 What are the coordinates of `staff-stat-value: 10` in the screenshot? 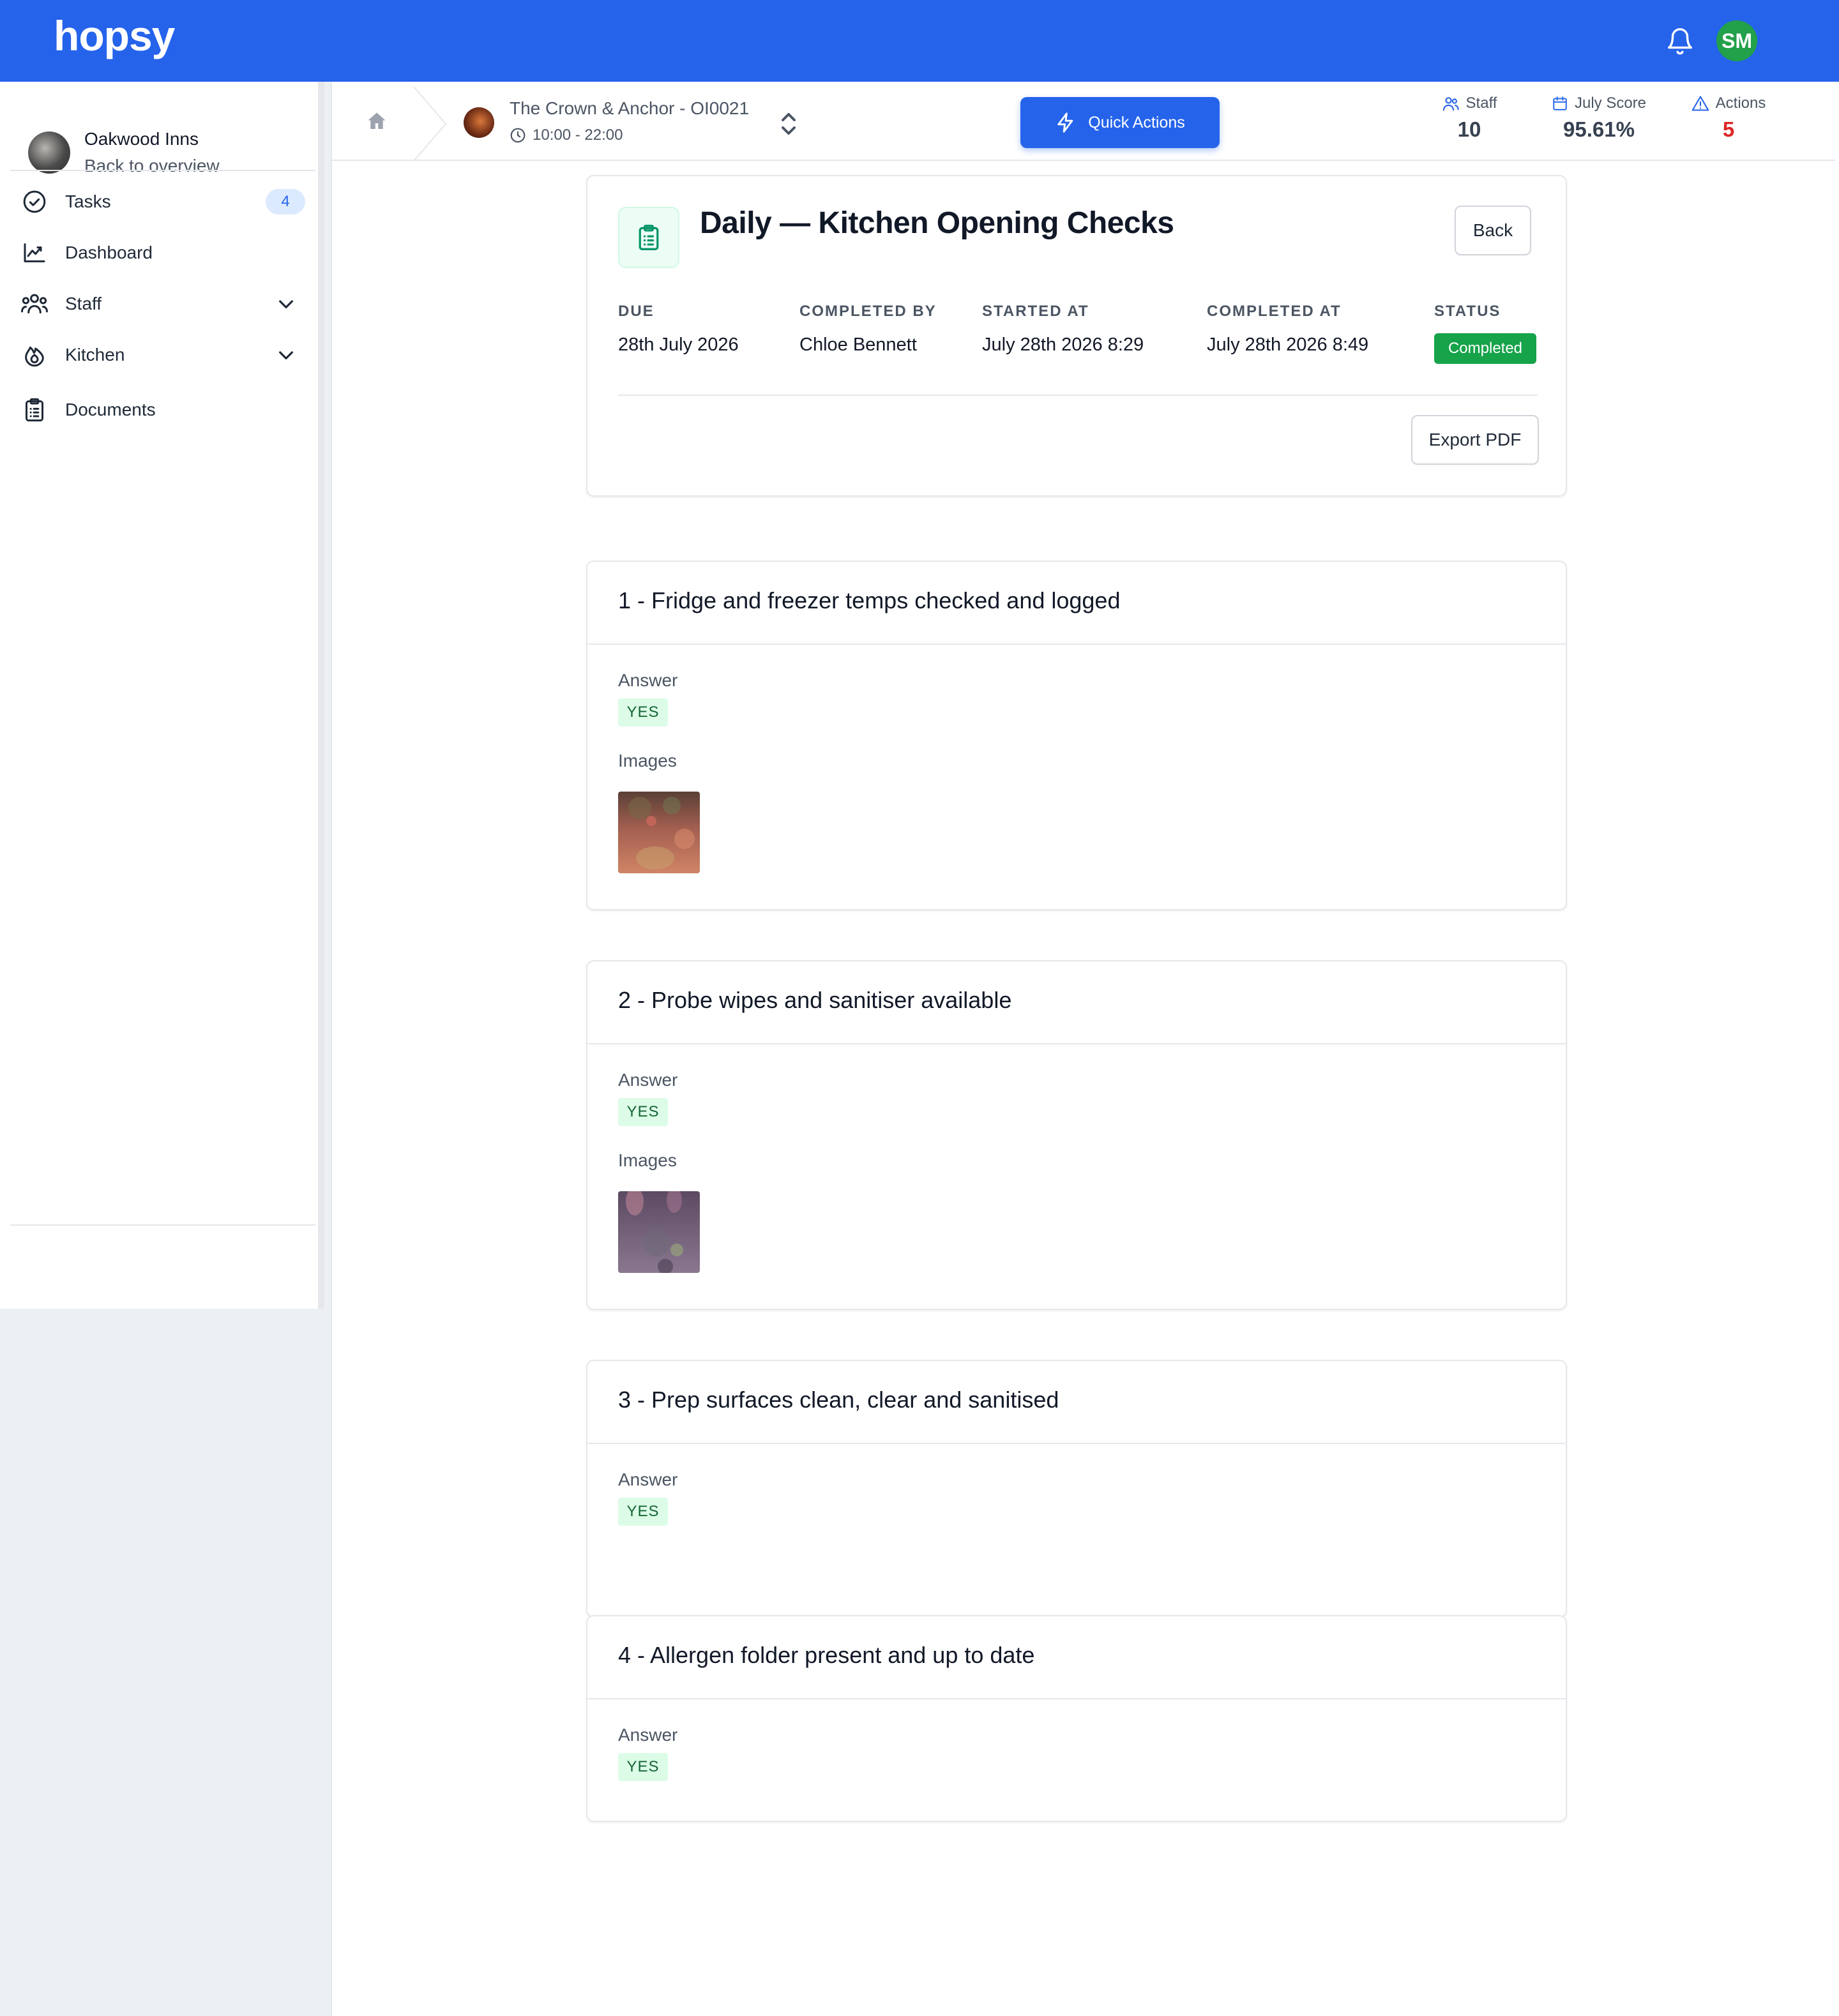 It's located at (1469, 129).